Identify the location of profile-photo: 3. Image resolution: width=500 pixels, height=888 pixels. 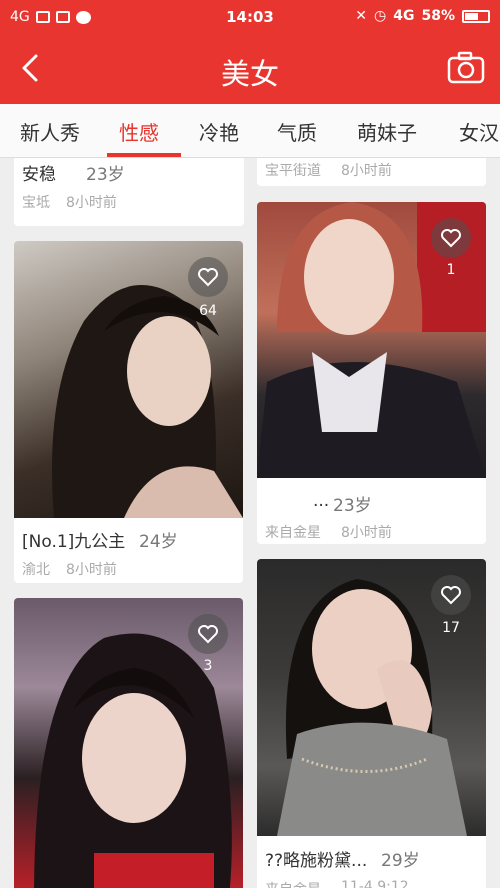
(128, 743).